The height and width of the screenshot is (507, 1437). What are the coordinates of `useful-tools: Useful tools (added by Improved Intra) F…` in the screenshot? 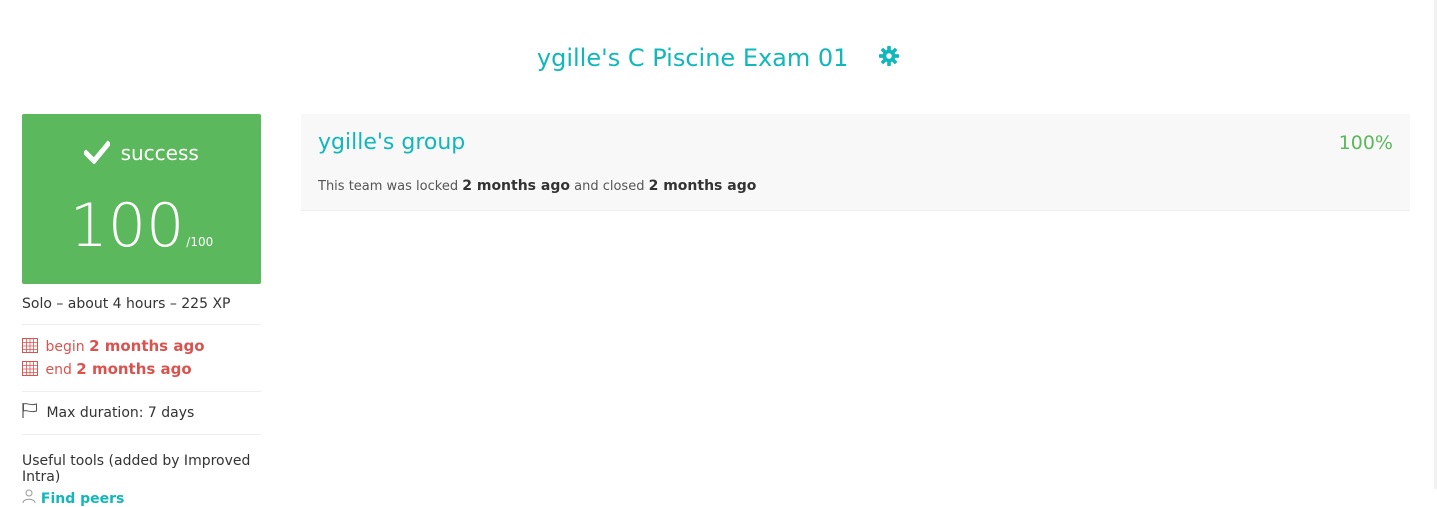 It's located at (141, 471).